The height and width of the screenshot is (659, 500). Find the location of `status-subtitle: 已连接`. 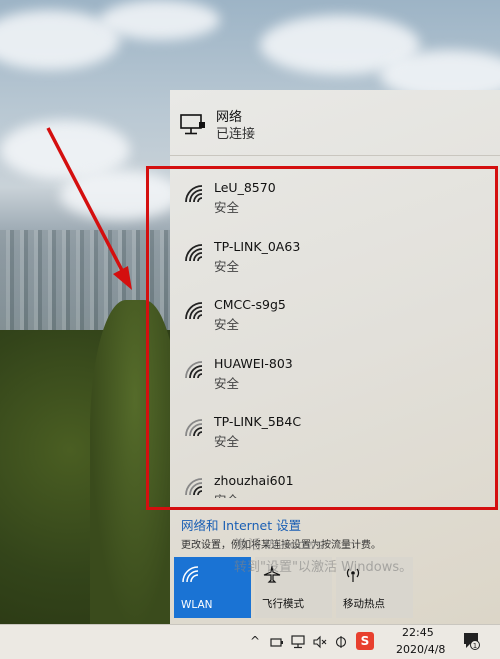

status-subtitle: 已连接 is located at coordinates (236, 134).